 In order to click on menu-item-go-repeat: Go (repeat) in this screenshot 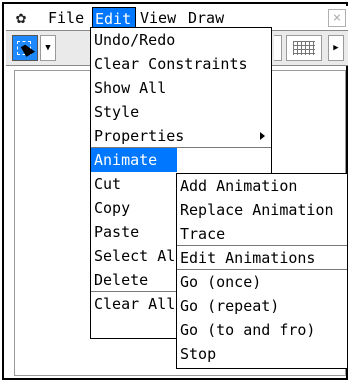, I will do `click(262, 306)`.